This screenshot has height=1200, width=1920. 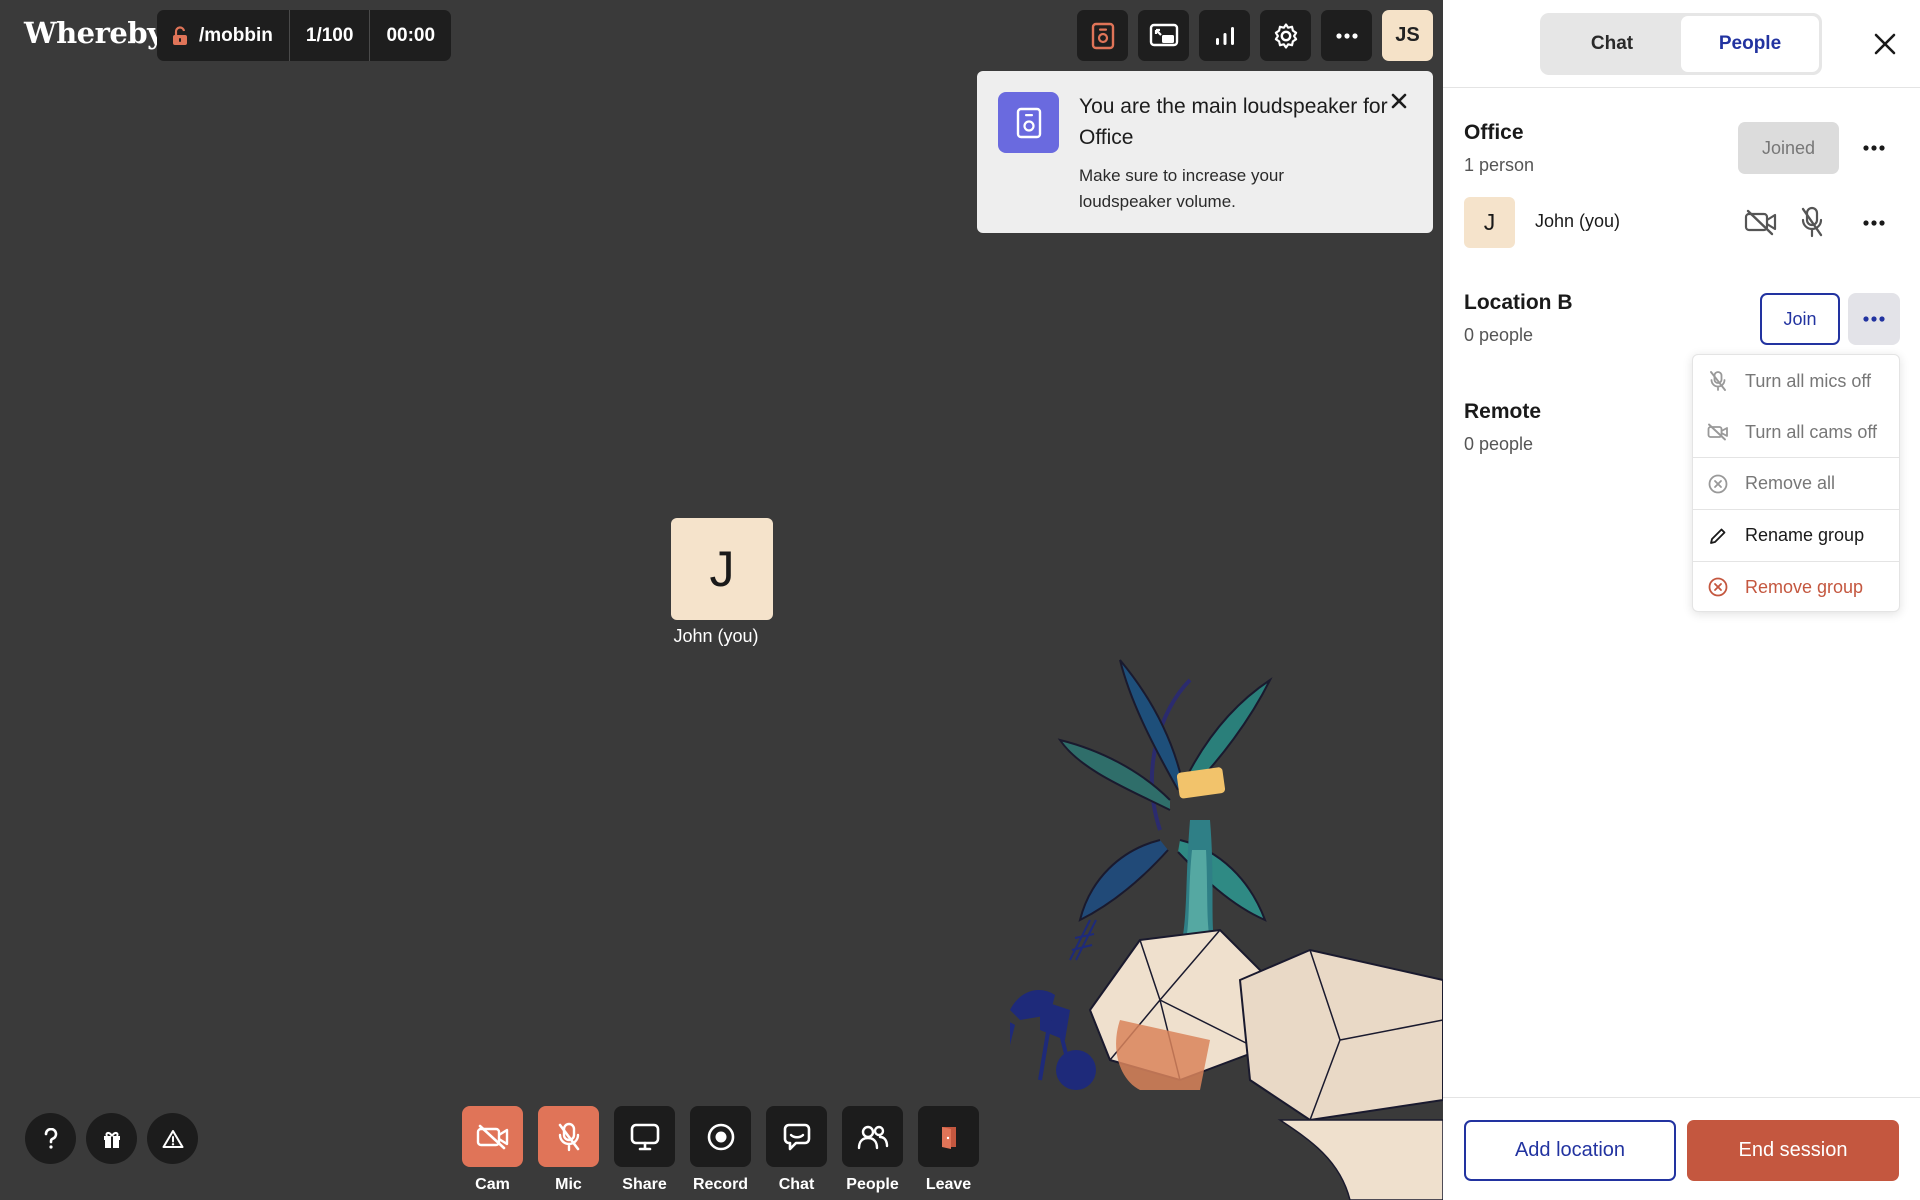 I want to click on share-control: Share, so click(x=644, y=1150).